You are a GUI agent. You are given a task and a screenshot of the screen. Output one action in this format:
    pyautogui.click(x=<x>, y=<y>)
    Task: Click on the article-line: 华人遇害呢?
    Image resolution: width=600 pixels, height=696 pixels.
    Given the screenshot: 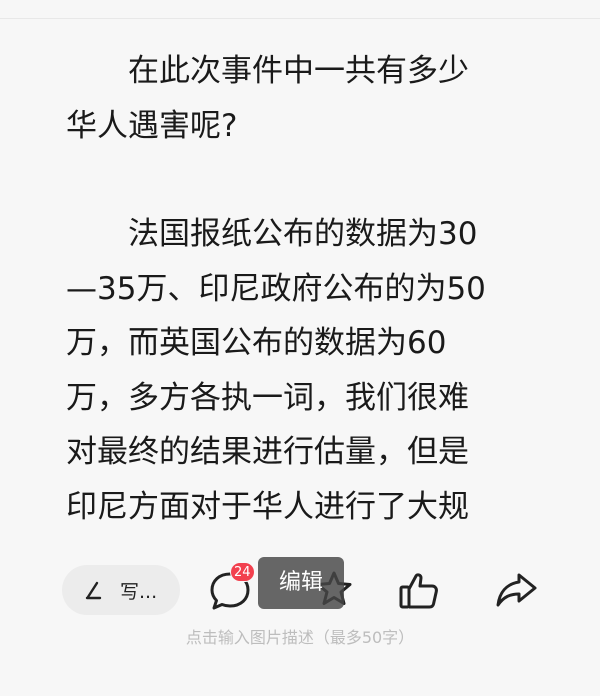 What is the action you would take?
    pyautogui.click(x=152, y=125)
    